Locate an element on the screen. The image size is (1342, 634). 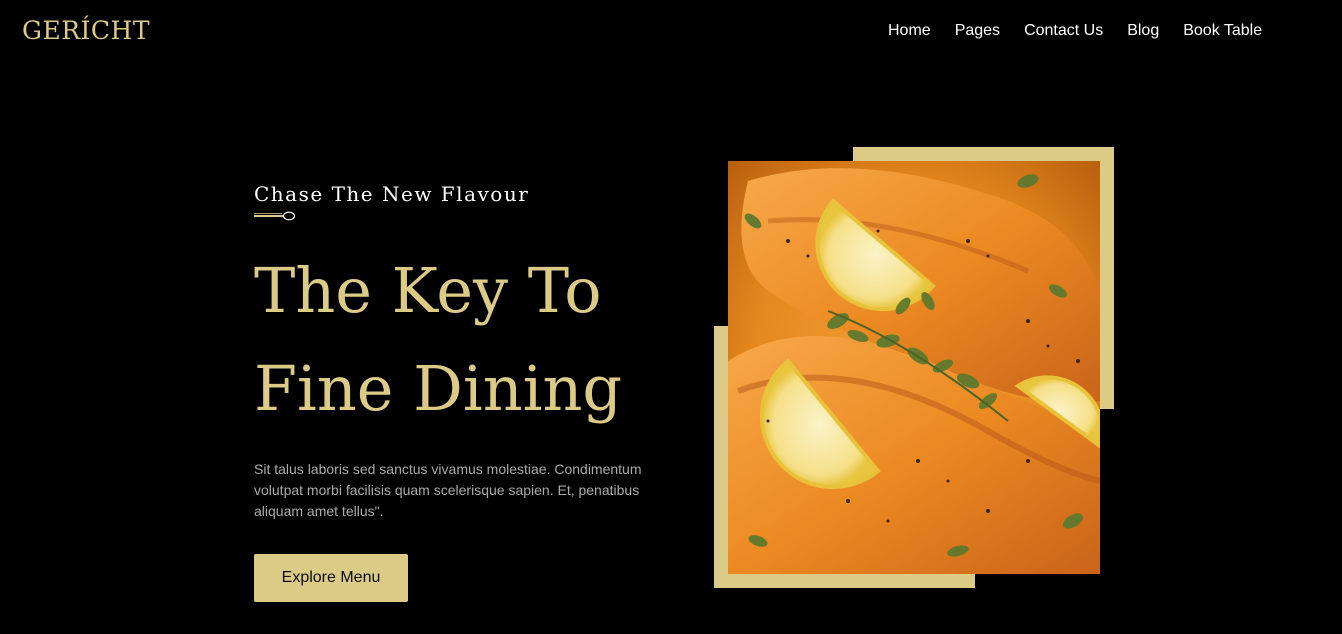
hero-subtitle: Chase The New Flavour is located at coordinates (392, 194).